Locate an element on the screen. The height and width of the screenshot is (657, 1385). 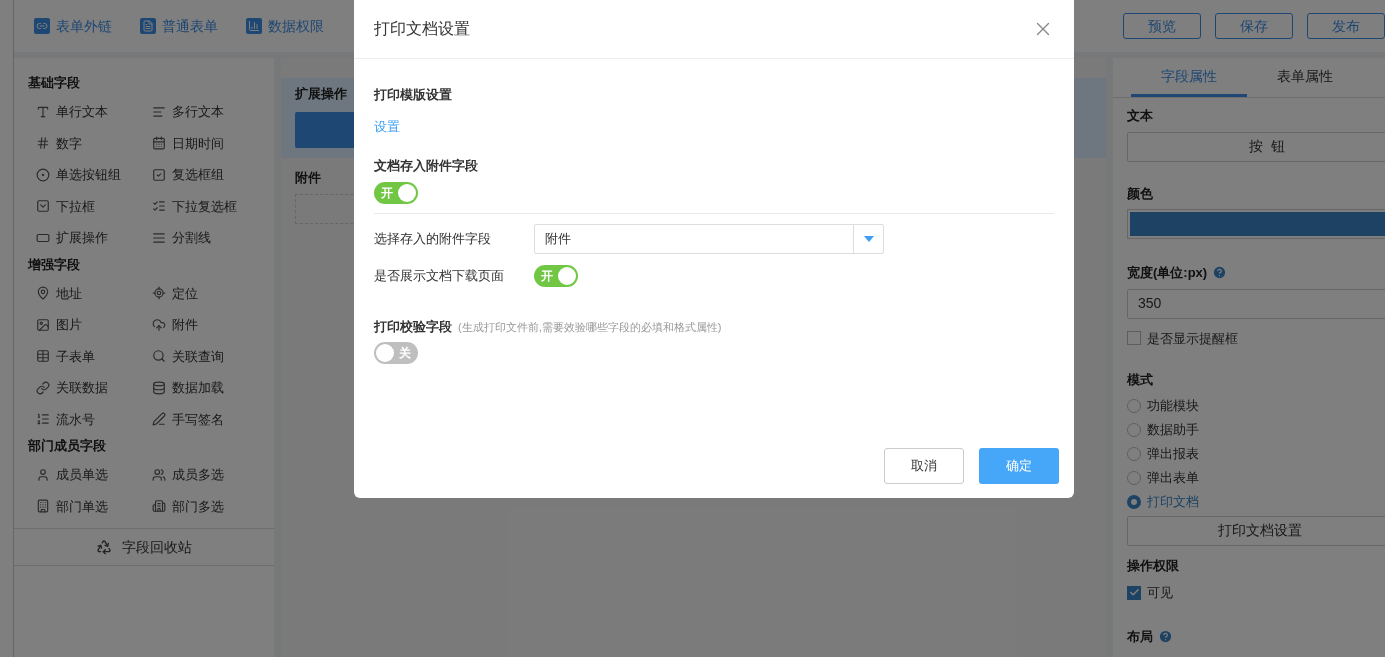
field-item: 数字 is located at coordinates (86, 143).